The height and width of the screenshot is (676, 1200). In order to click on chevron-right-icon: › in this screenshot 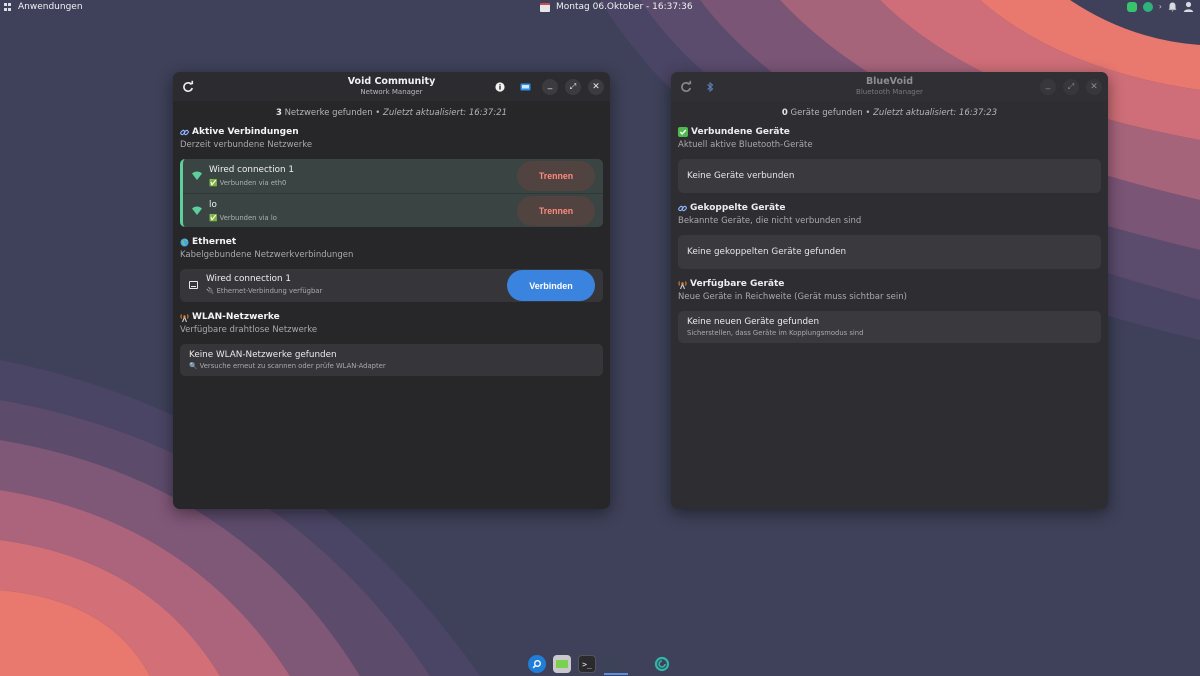, I will do `click(1160, 6)`.